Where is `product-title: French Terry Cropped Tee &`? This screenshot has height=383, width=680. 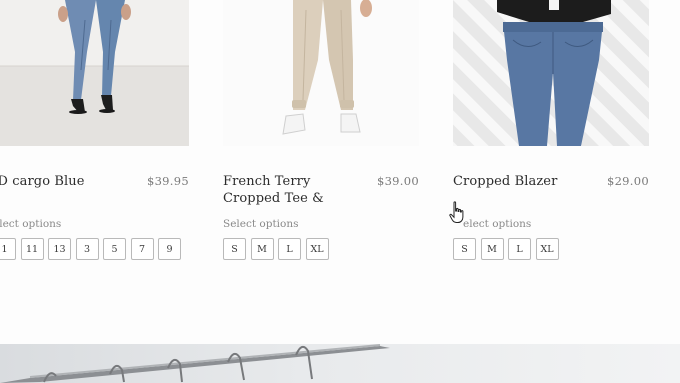
product-title: French Terry Cropped Tee & is located at coordinates (283, 190).